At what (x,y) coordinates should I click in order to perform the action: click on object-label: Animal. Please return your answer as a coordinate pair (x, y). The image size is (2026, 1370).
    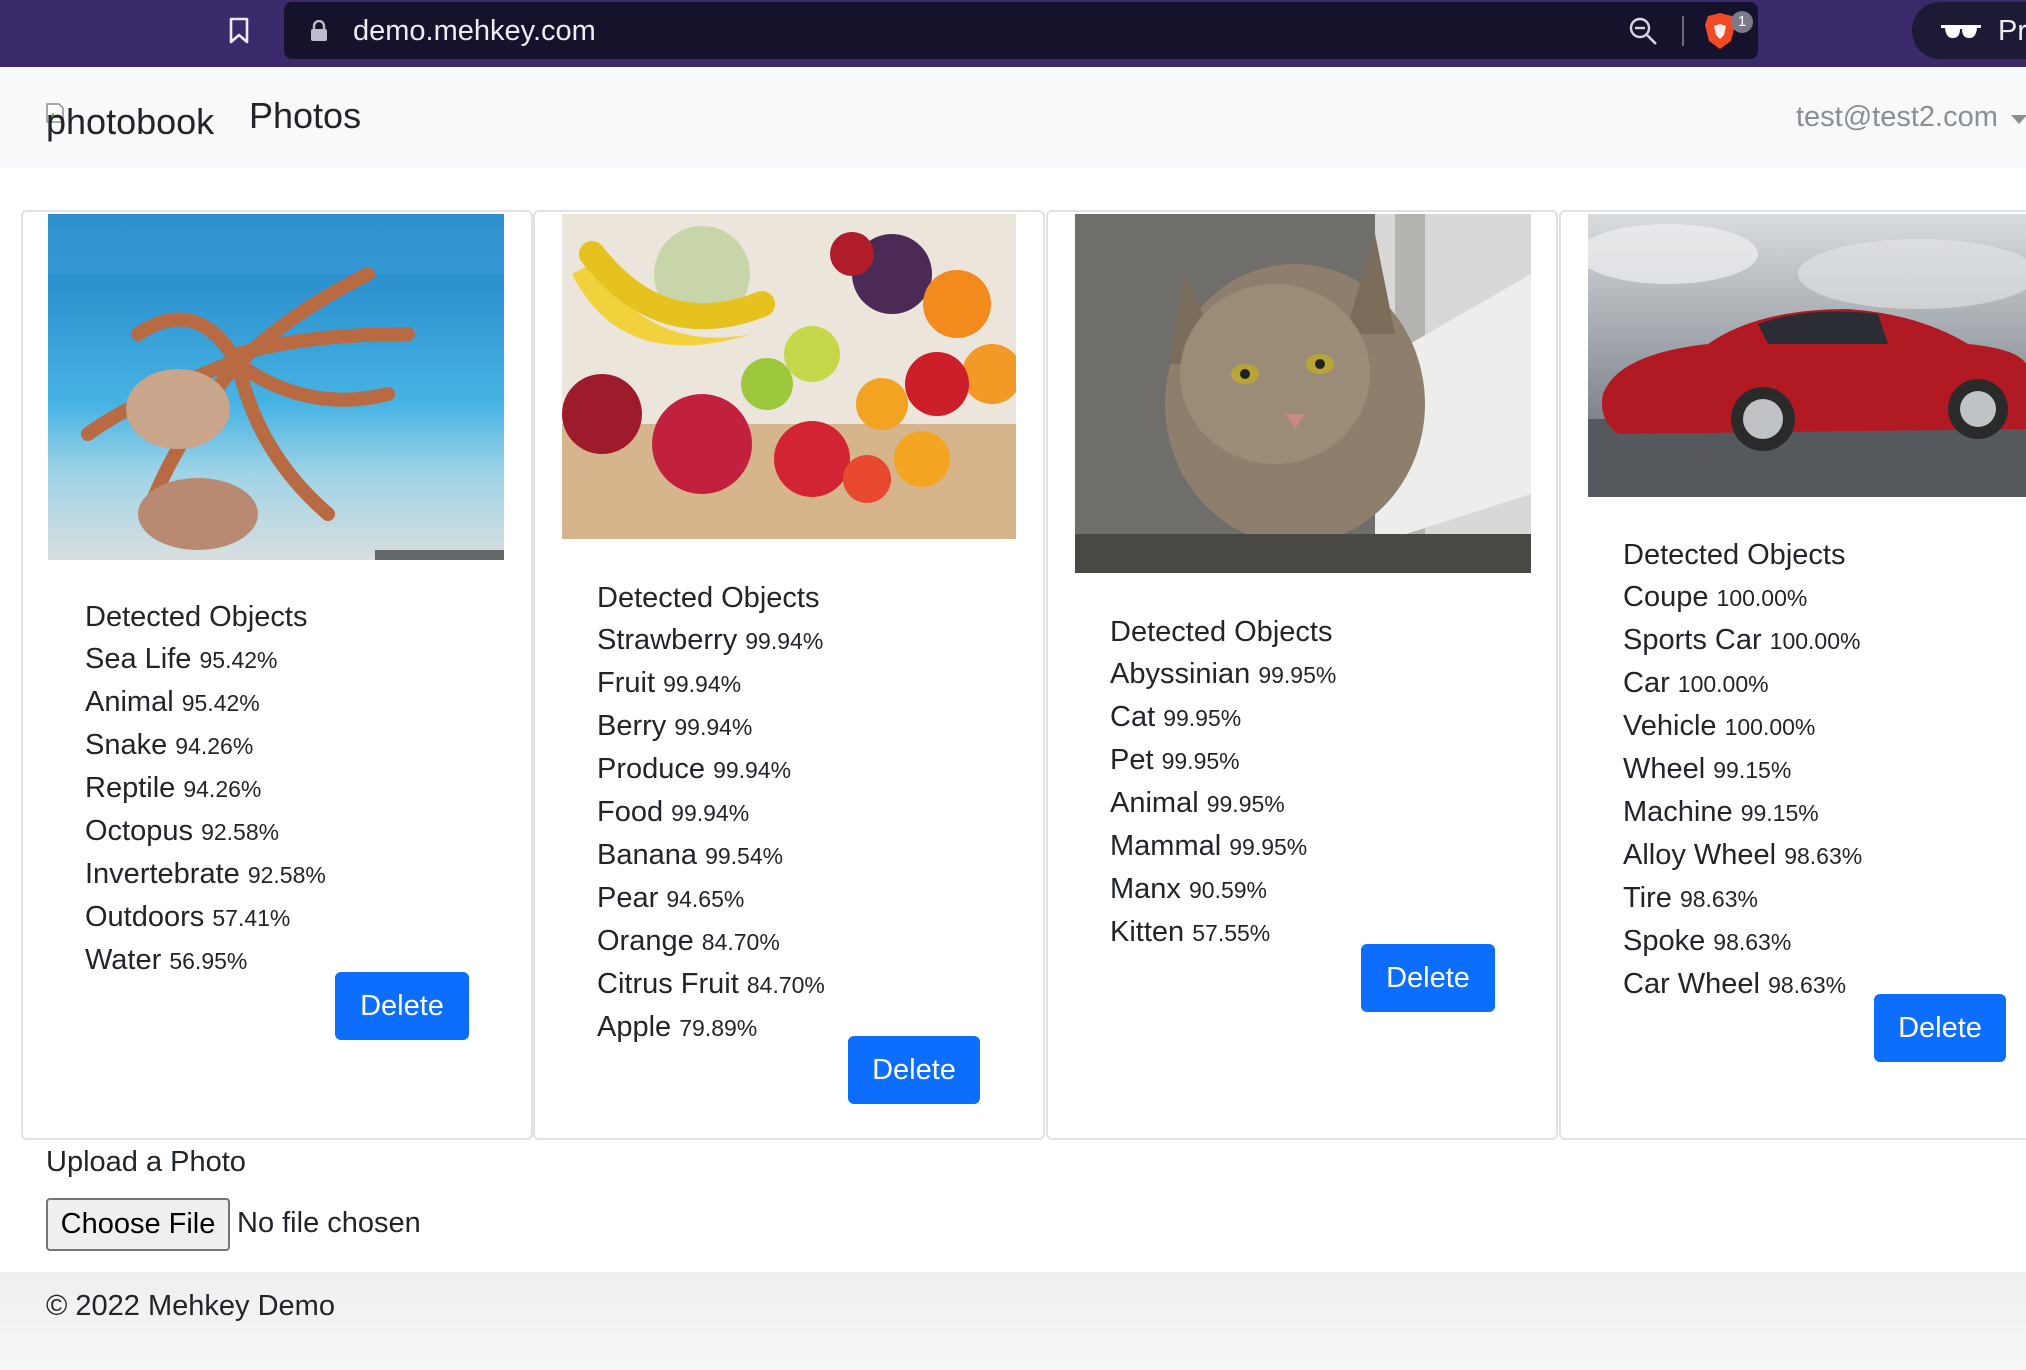
    Looking at the image, I should click on (129, 702).